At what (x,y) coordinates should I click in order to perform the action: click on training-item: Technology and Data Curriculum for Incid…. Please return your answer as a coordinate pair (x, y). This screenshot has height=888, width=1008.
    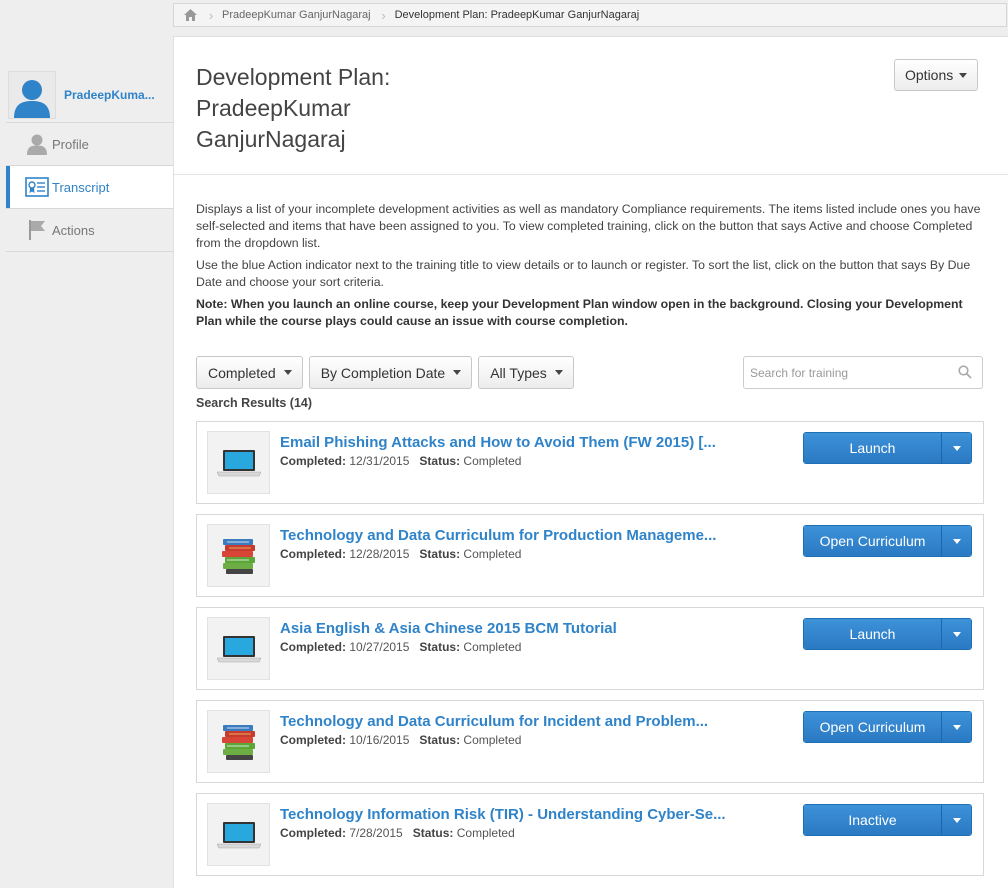
    Looking at the image, I should click on (590, 741).